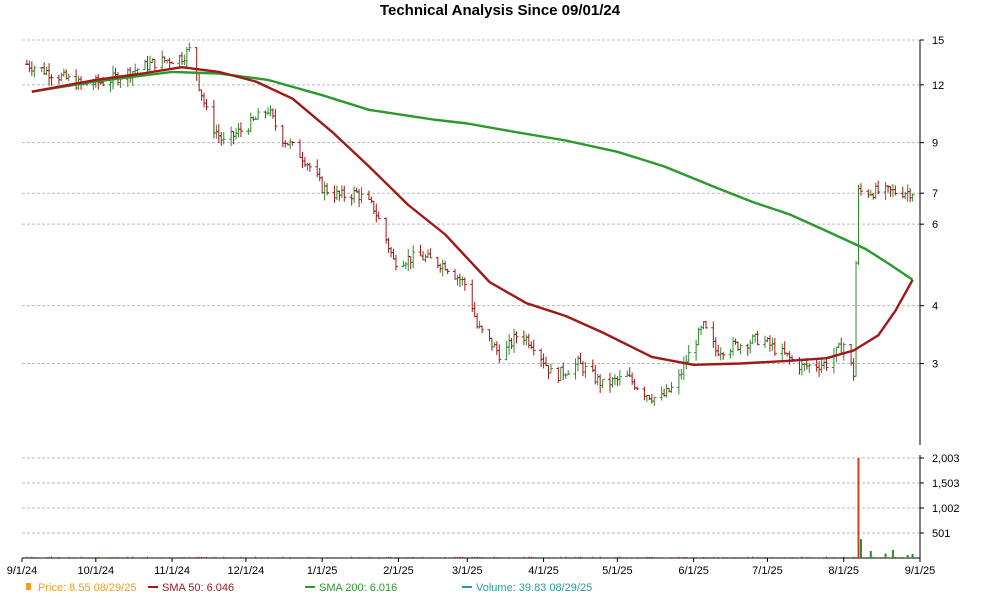 The height and width of the screenshot is (600, 1000). What do you see at coordinates (935, 225) in the screenshot?
I see `price-tick-label: 6` at bounding box center [935, 225].